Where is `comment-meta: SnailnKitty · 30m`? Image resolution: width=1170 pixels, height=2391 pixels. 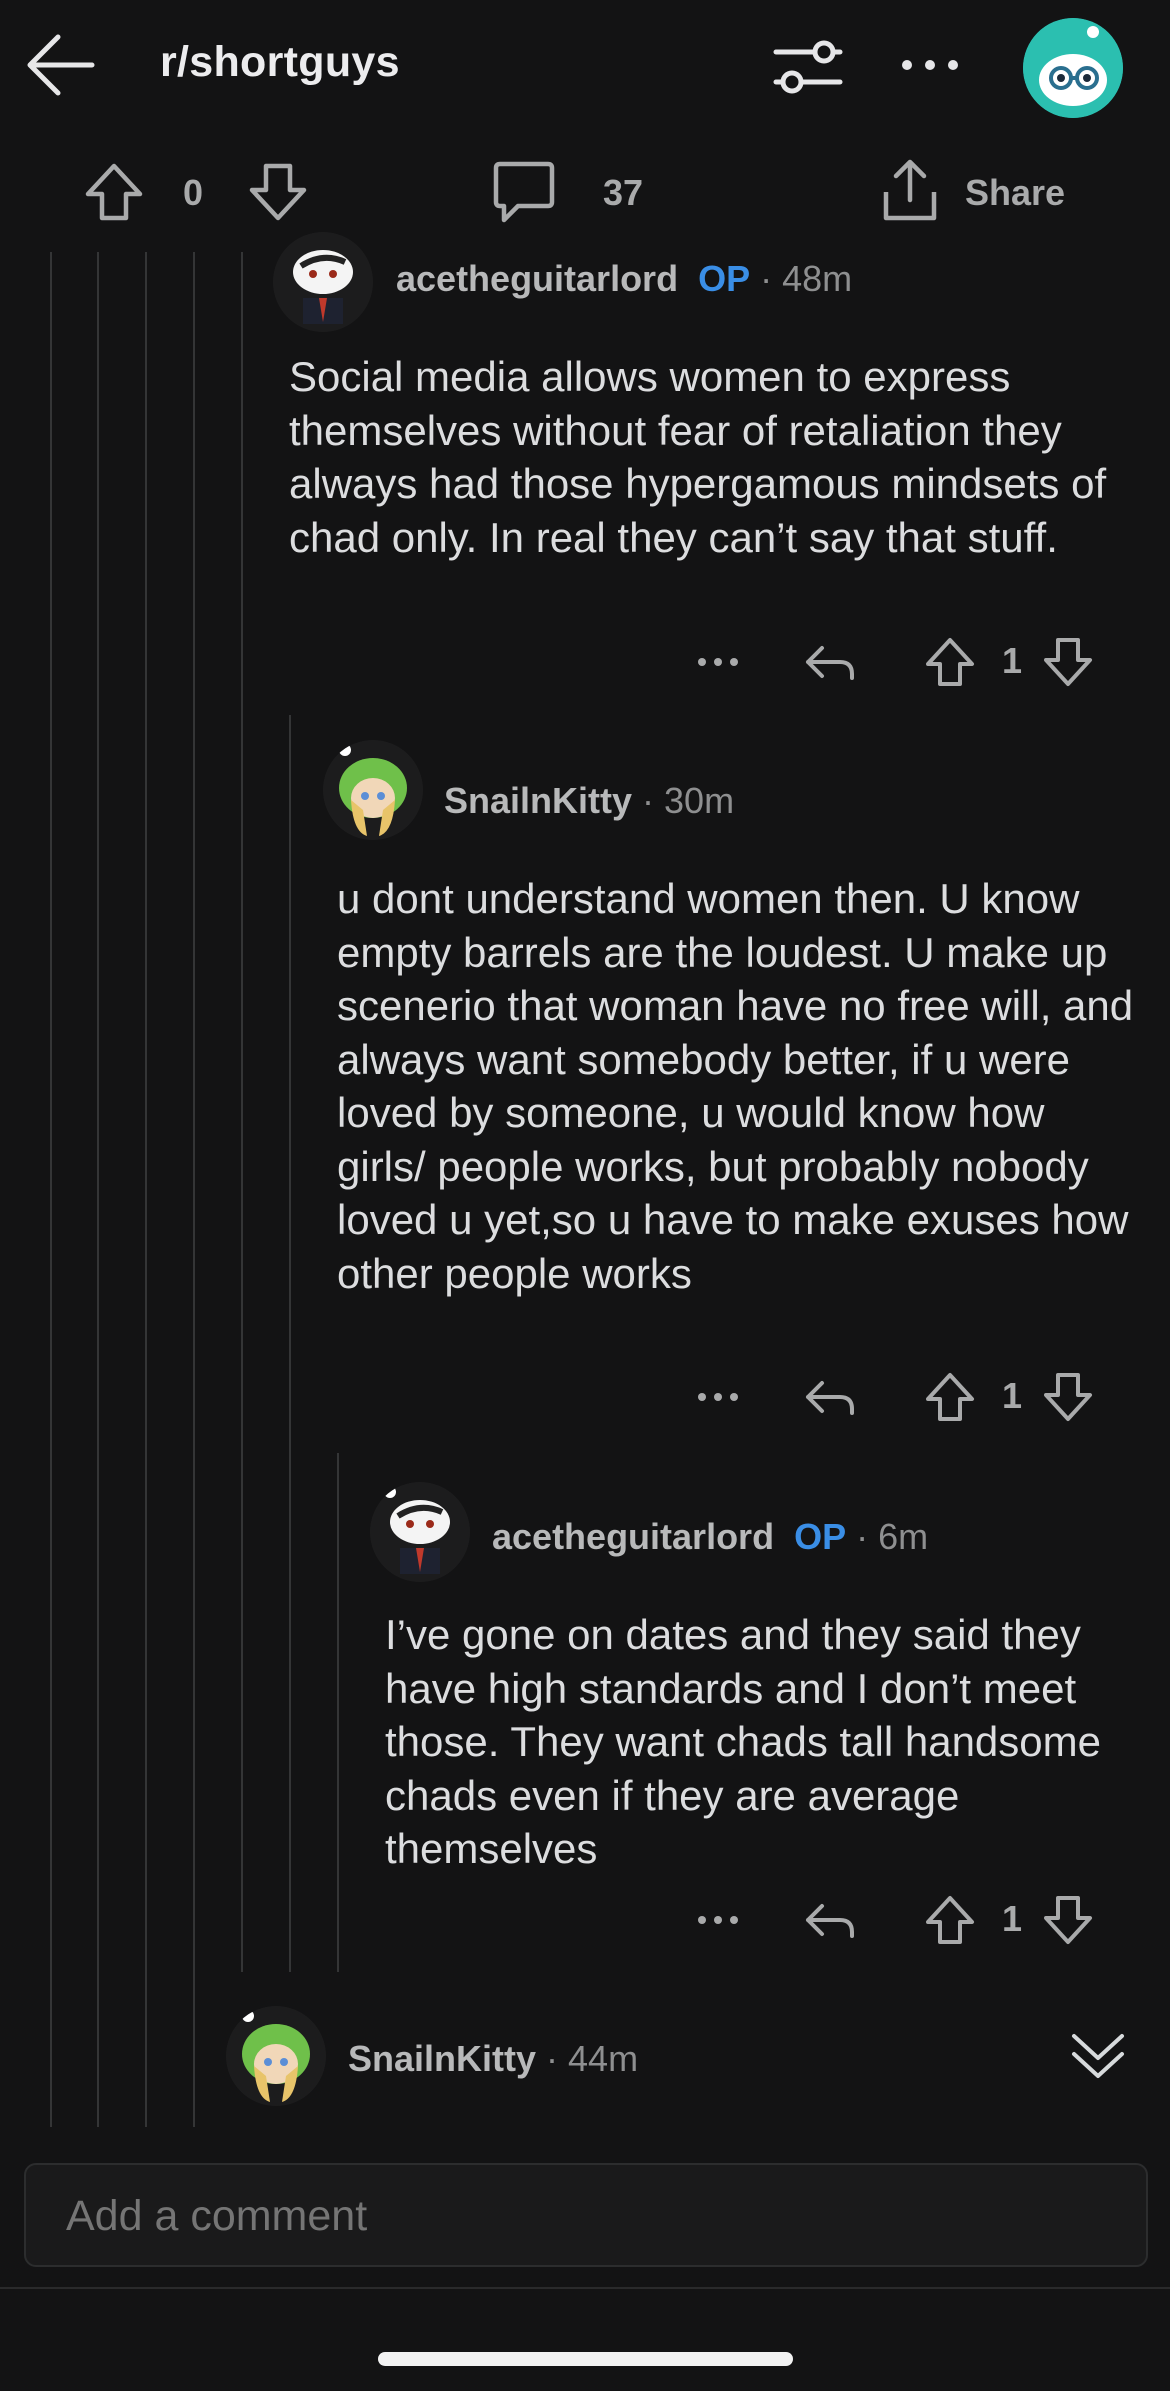 comment-meta: SnailnKitty · 30m is located at coordinates (589, 800).